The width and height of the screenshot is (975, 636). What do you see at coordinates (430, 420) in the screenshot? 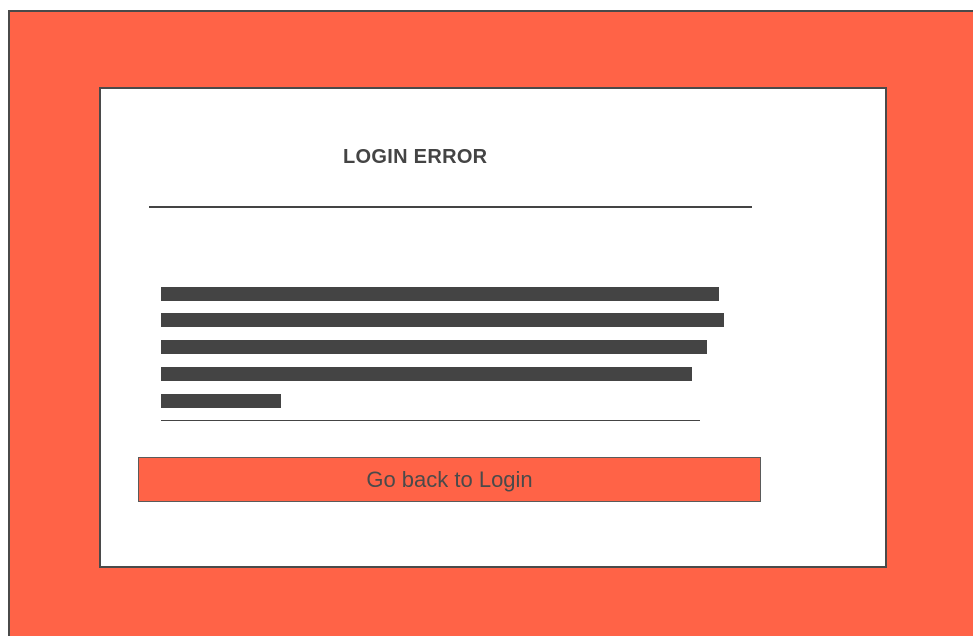
I see `message-divider` at bounding box center [430, 420].